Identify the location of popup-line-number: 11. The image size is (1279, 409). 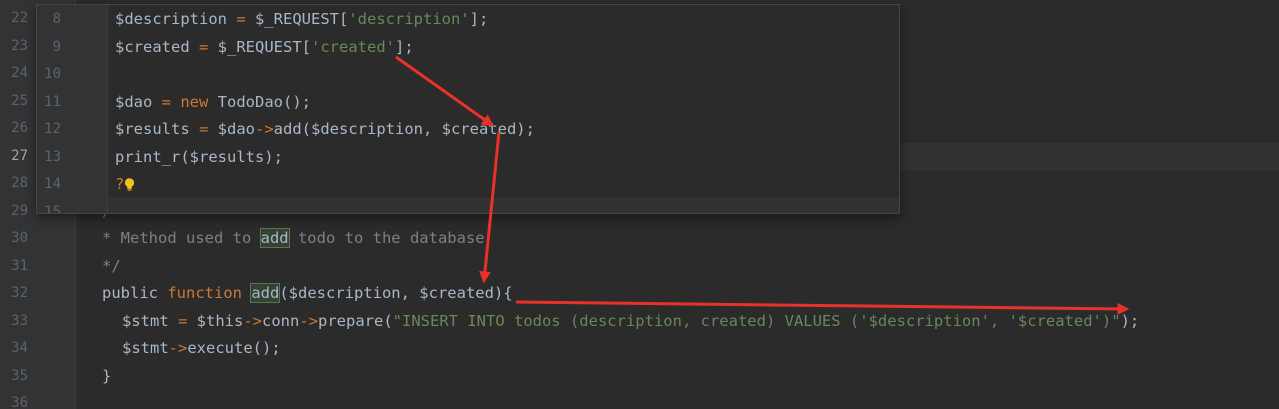
(52, 102).